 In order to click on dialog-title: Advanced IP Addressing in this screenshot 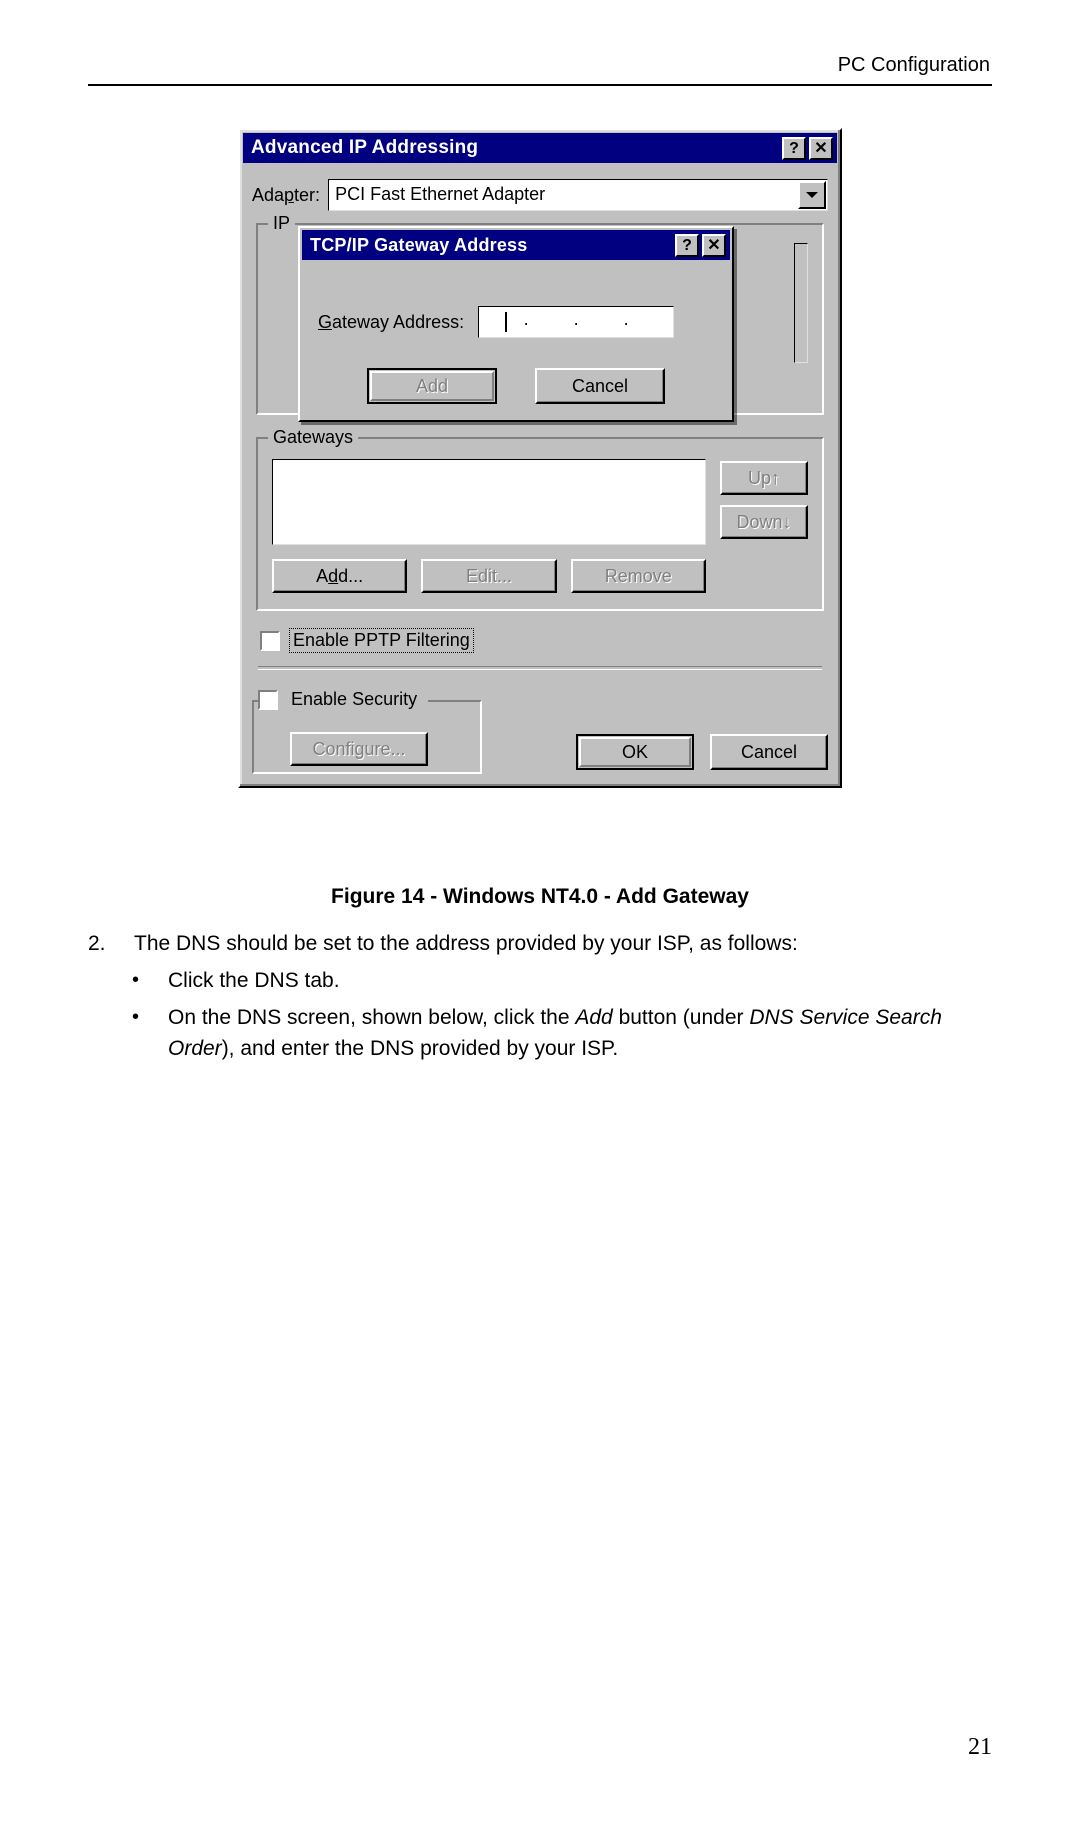, I will do `click(365, 147)`.